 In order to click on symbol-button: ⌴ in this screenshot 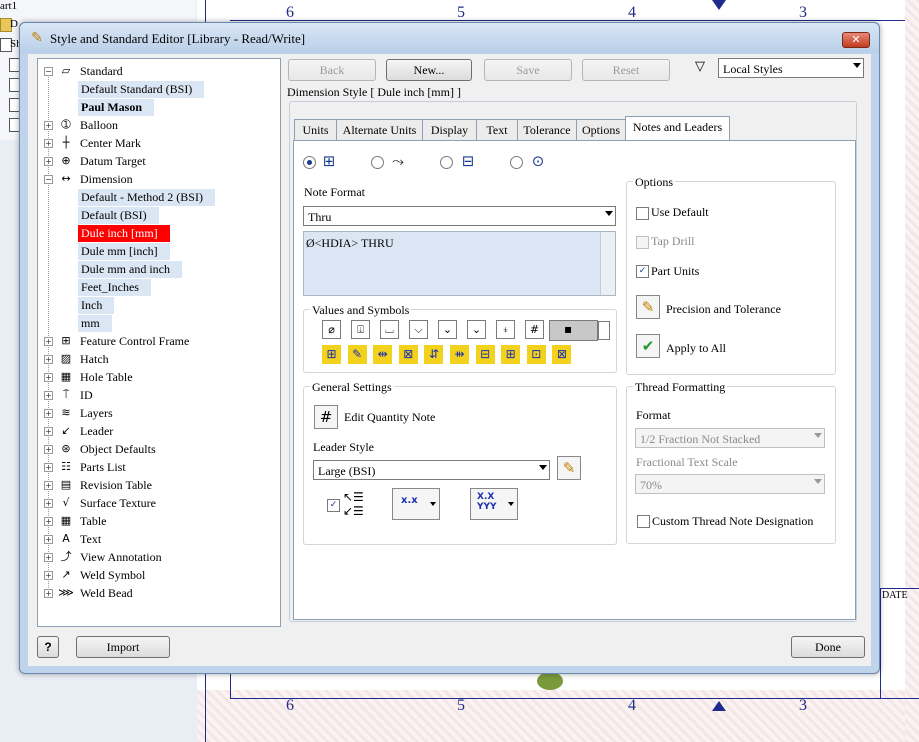, I will do `click(389, 329)`.